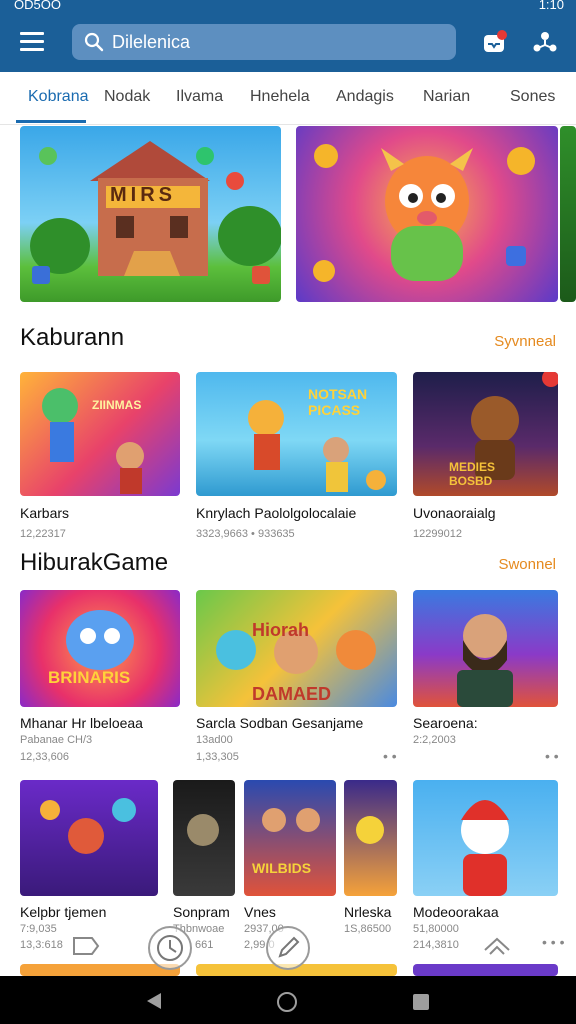  Describe the element at coordinates (454, 513) in the screenshot. I see `card-title: Uvonaoraialg` at that location.